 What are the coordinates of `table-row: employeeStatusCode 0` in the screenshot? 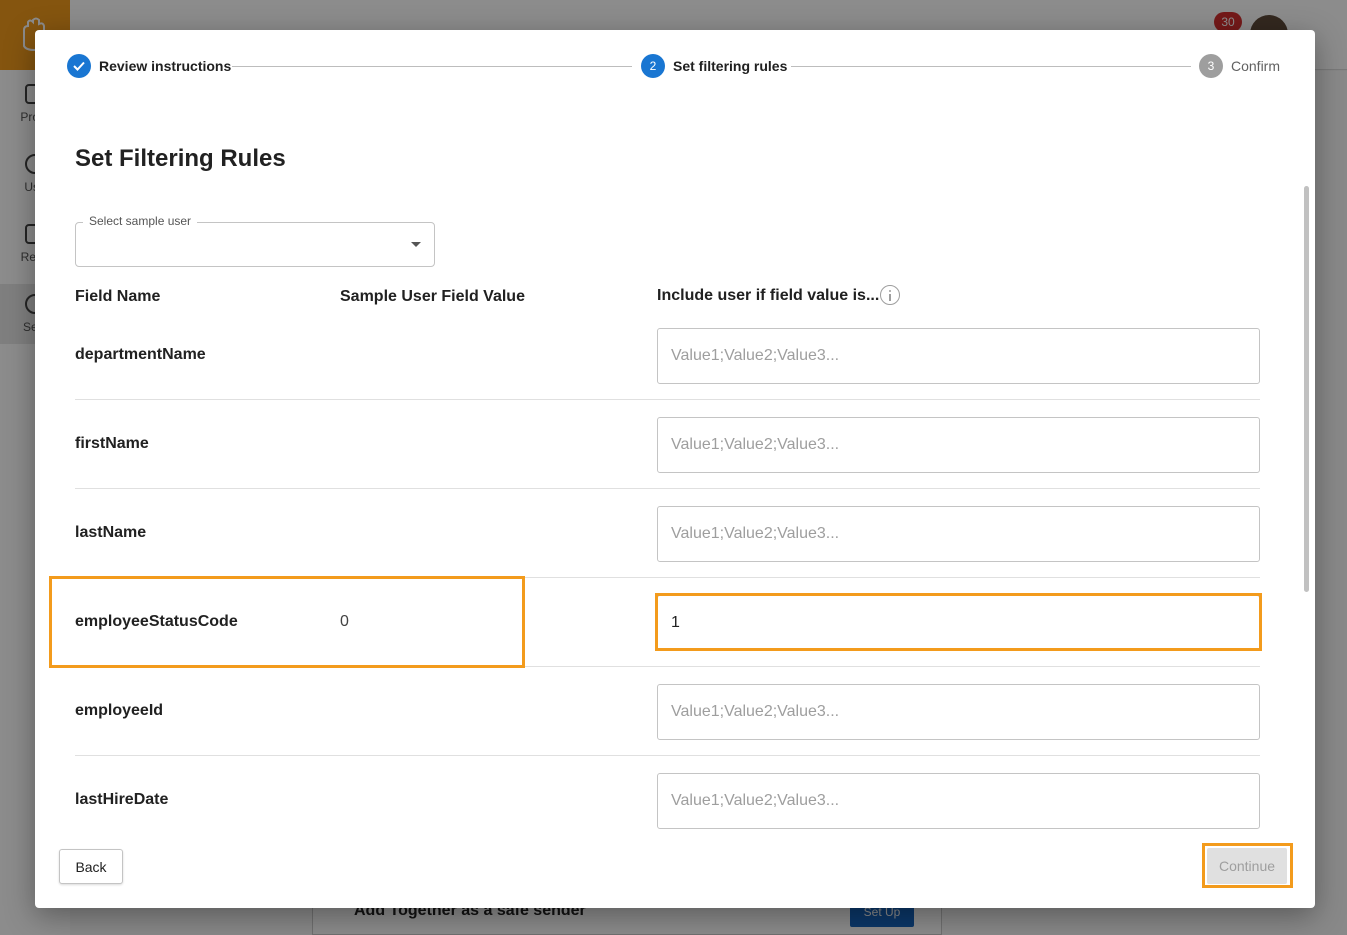 It's located at (667, 622).